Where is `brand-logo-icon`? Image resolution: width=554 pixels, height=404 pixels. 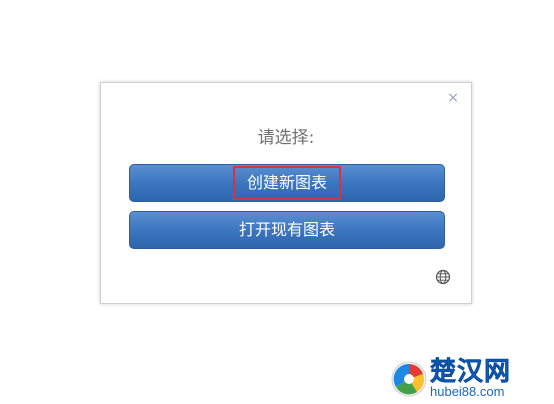 brand-logo-icon is located at coordinates (409, 379).